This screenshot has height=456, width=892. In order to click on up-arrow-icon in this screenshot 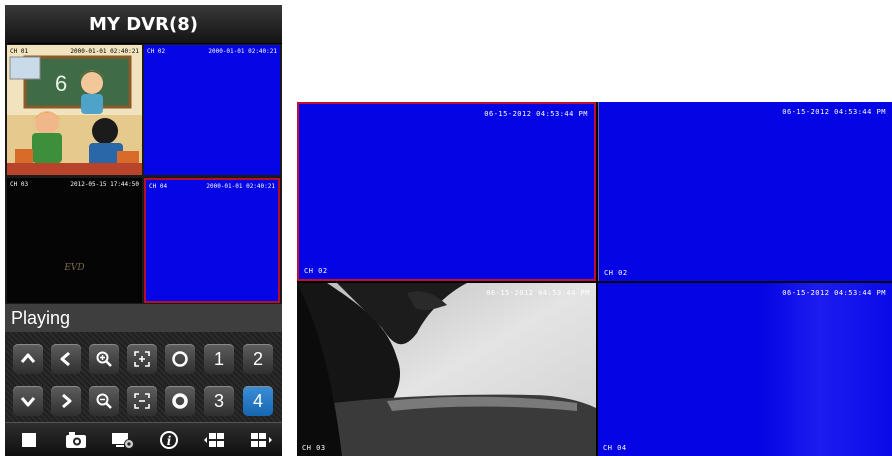, I will do `click(28, 359)`.